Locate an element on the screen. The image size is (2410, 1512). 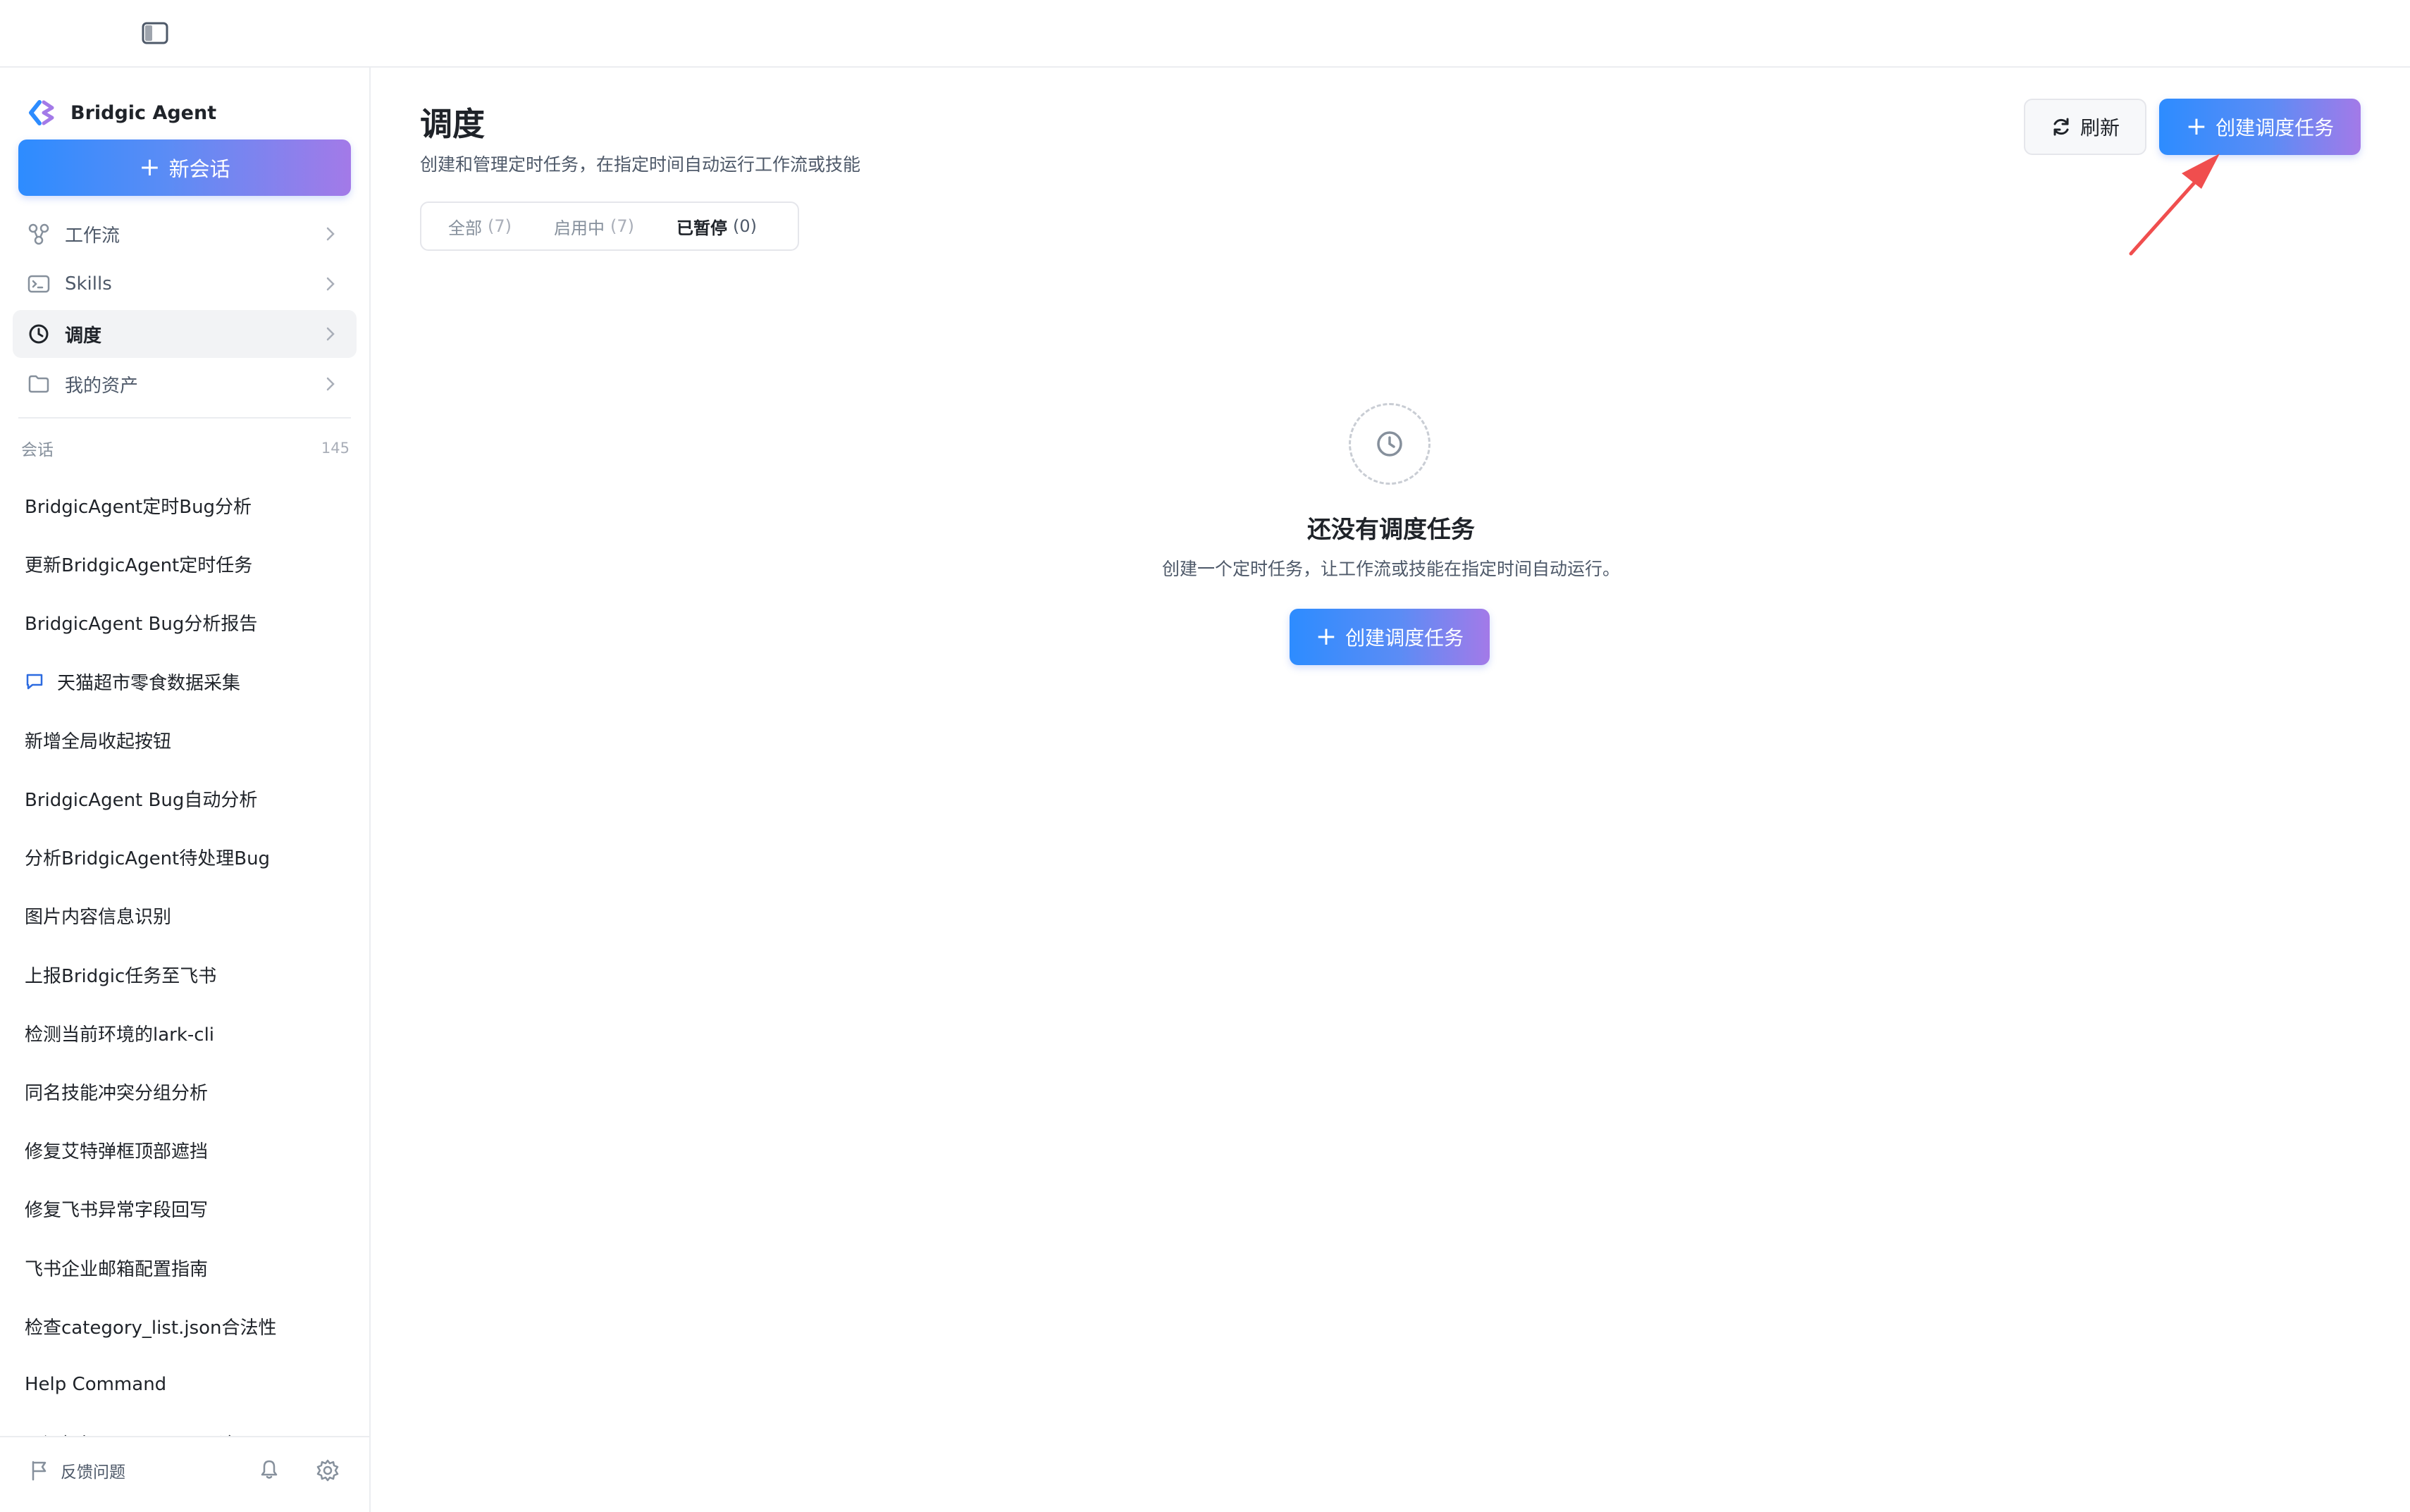
tab-label: 全部 is located at coordinates (465, 228).